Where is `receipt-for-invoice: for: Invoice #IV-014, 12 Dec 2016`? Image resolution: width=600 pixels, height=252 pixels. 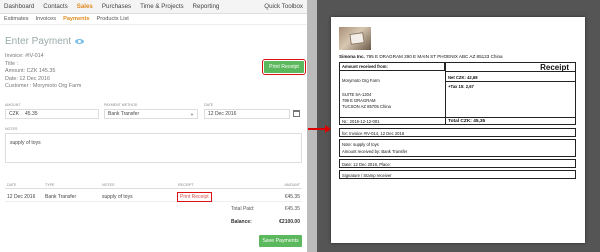
receipt-for-invoice: for: Invoice #IV-014, 12 Dec 2016 is located at coordinates (457, 132).